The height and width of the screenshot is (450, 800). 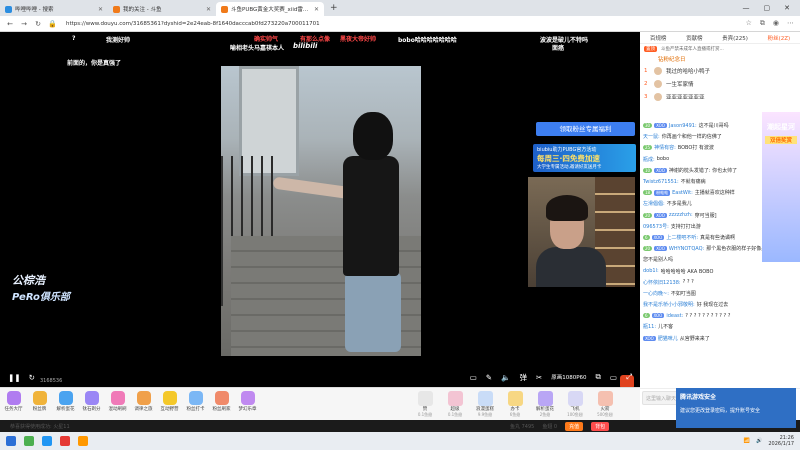 What do you see at coordinates (790, 23) in the screenshot?
I see `menu-icon: ⋯` at bounding box center [790, 23].